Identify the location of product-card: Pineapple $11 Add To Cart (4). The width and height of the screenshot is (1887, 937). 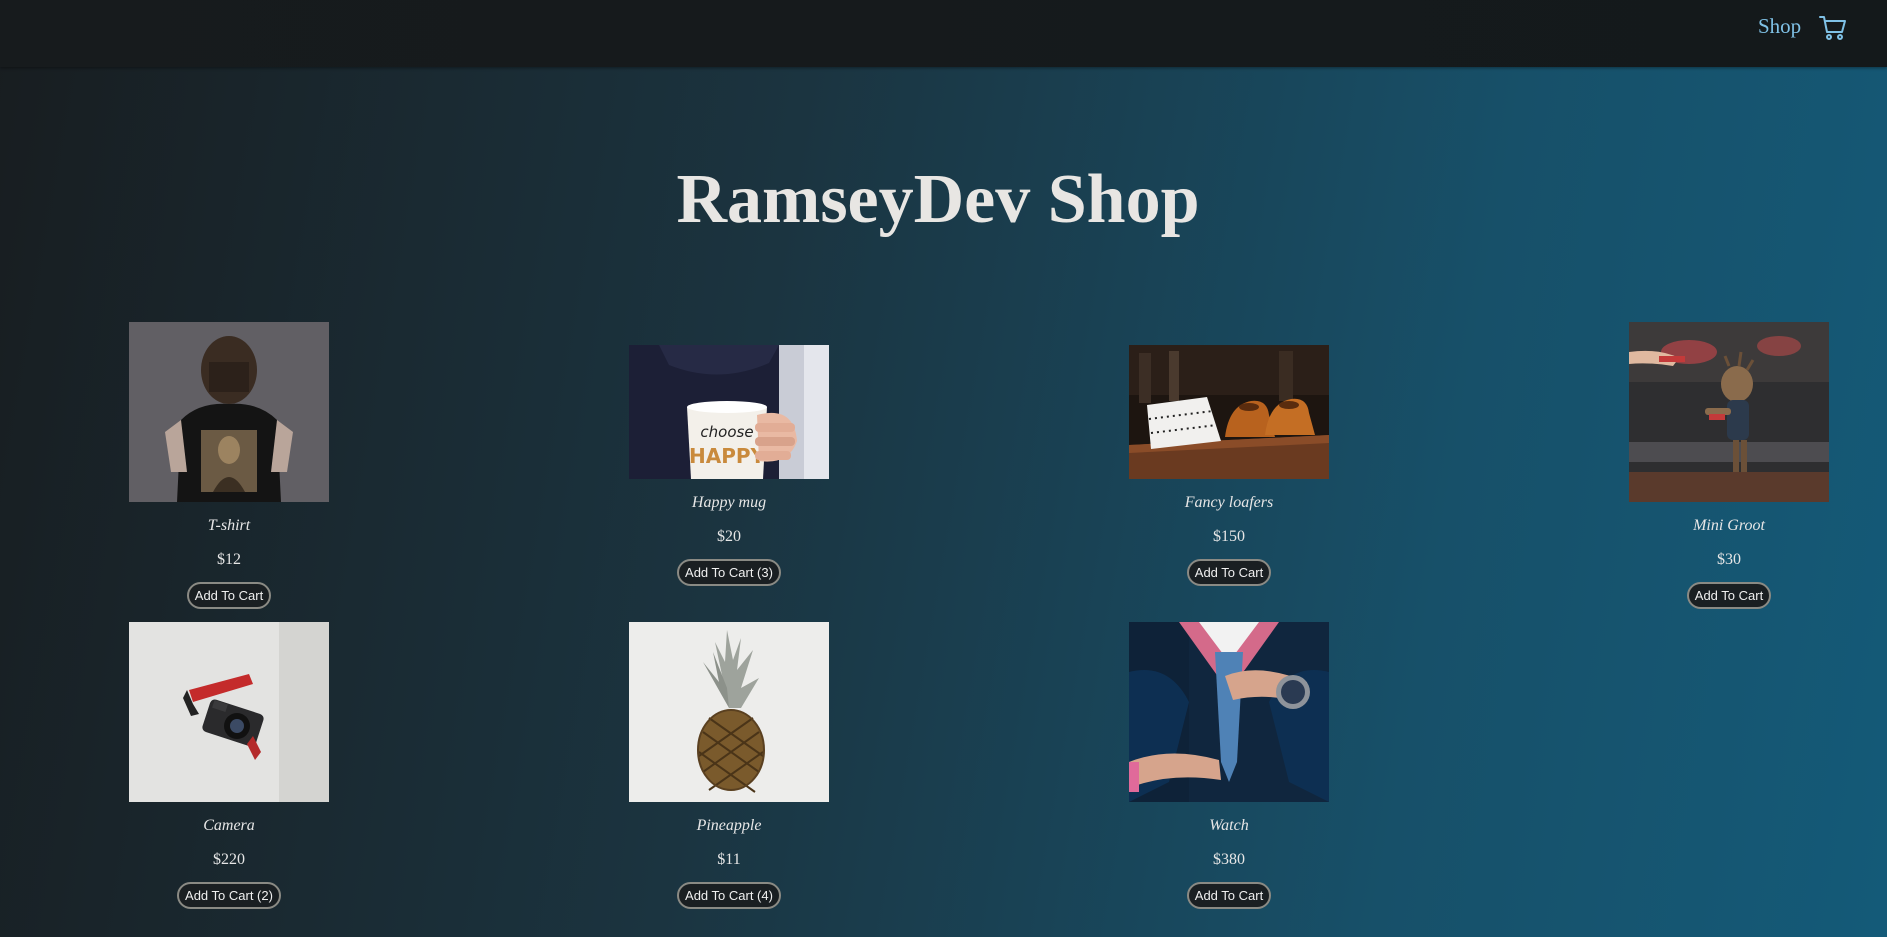
(729, 765).